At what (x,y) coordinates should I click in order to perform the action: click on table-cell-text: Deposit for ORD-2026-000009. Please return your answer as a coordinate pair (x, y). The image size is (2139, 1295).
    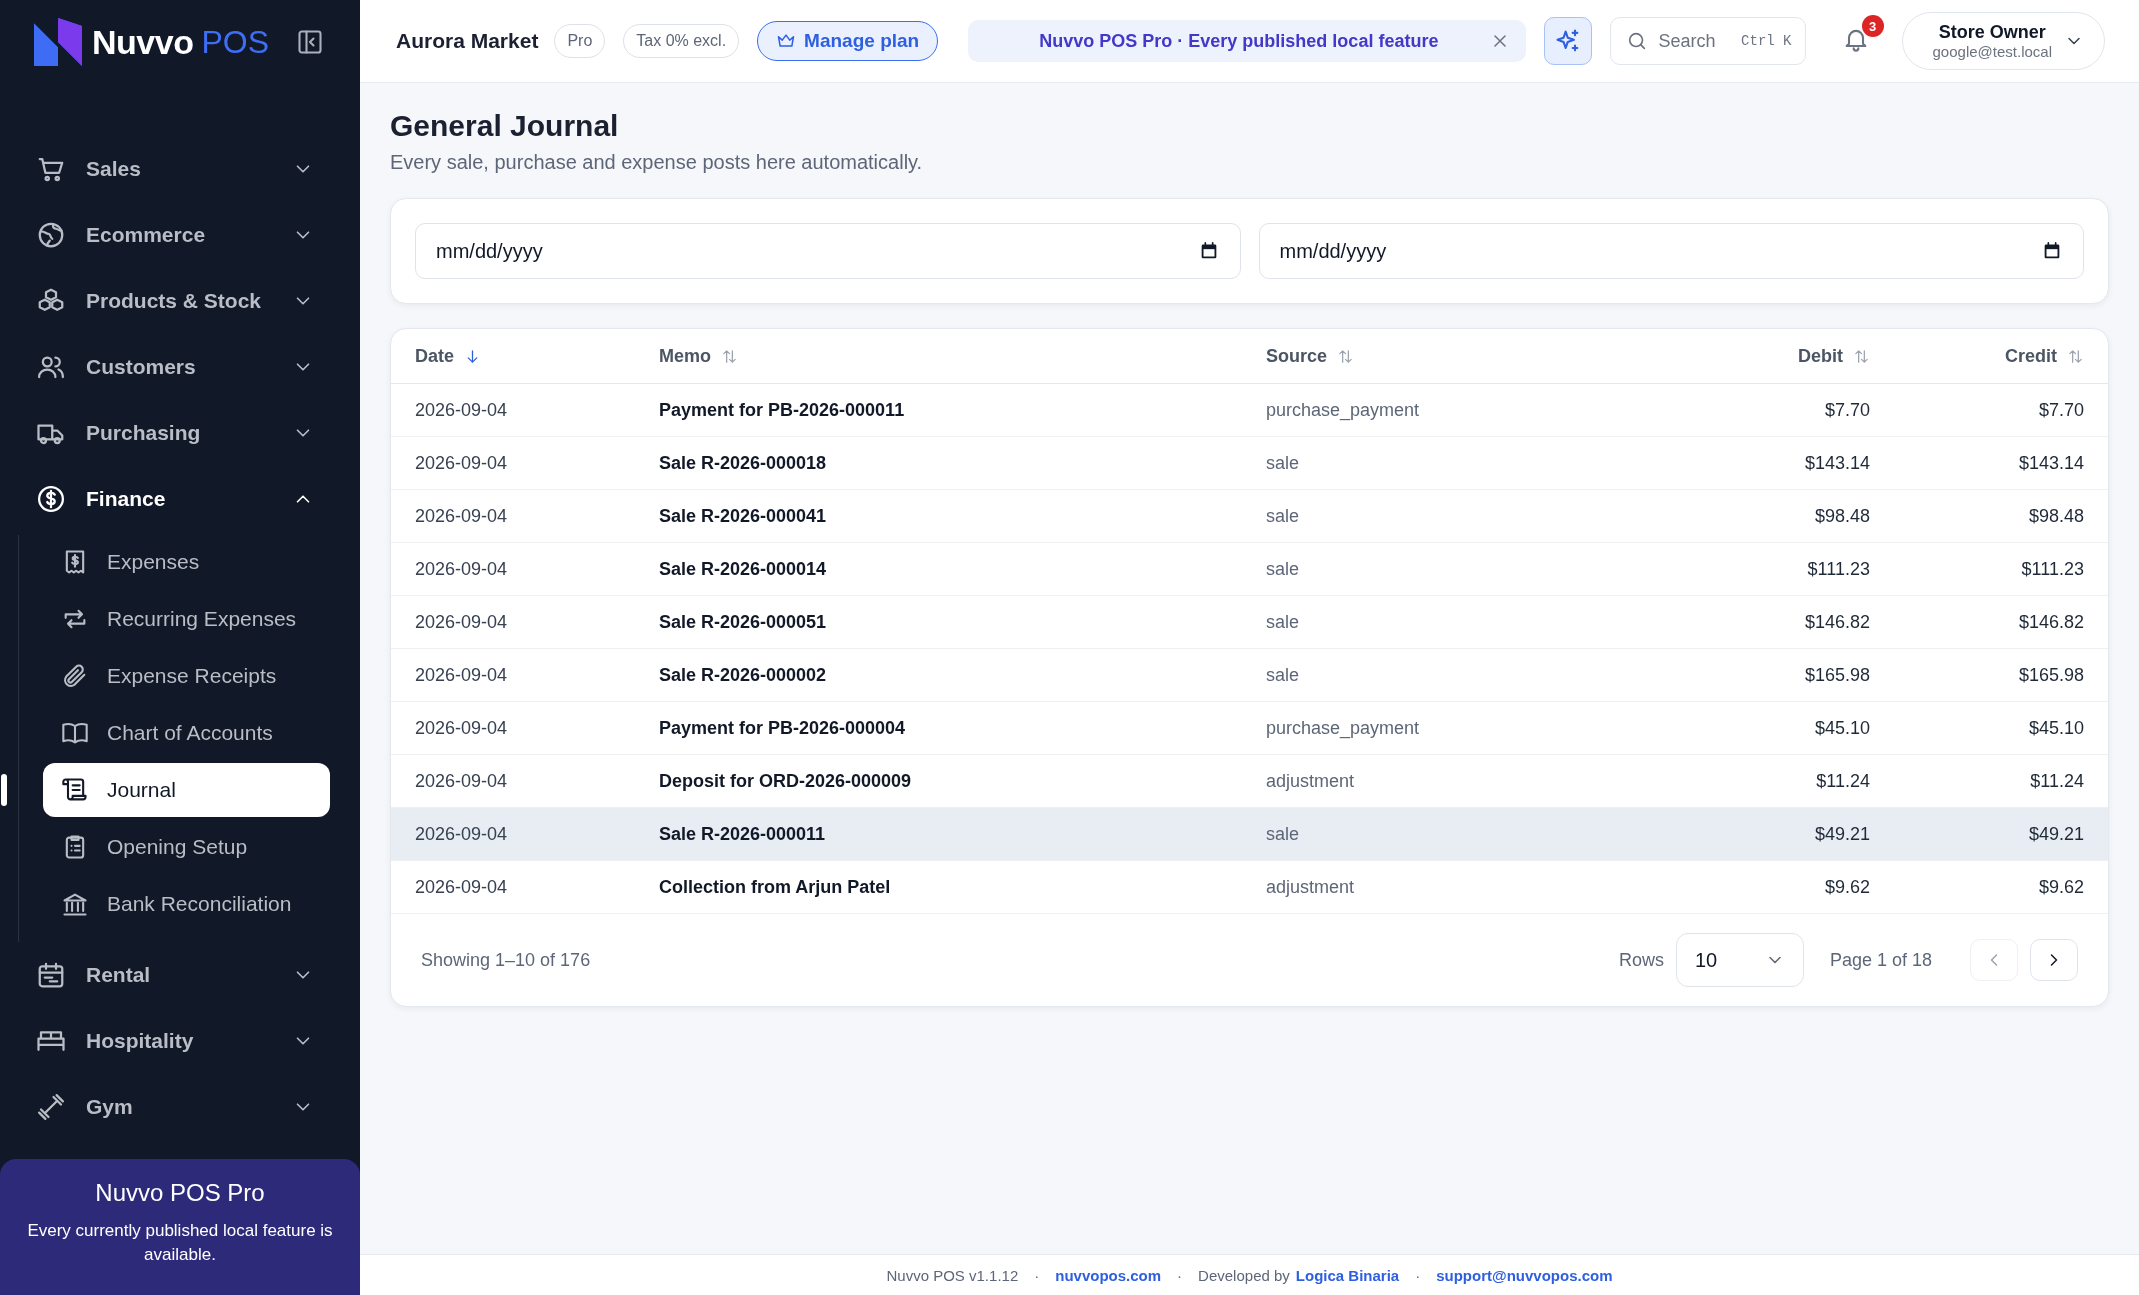
    Looking at the image, I should click on (786, 781).